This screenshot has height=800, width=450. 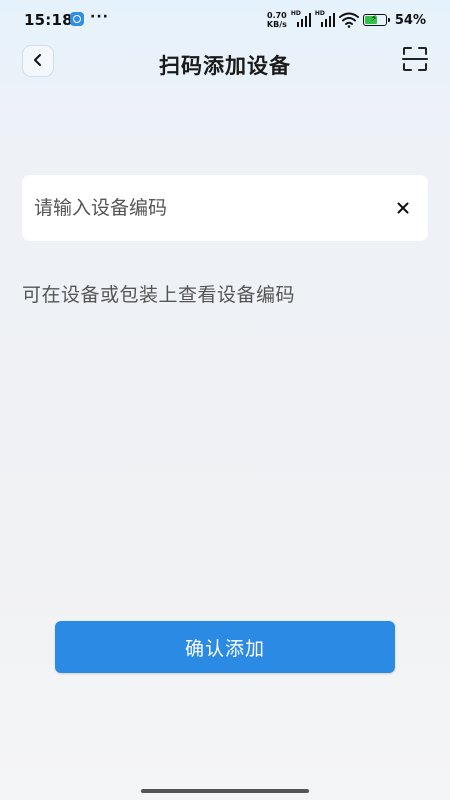 I want to click on status-indicators: 0.70 KB/s HD HD ⚡ 54%, so click(x=346, y=20).